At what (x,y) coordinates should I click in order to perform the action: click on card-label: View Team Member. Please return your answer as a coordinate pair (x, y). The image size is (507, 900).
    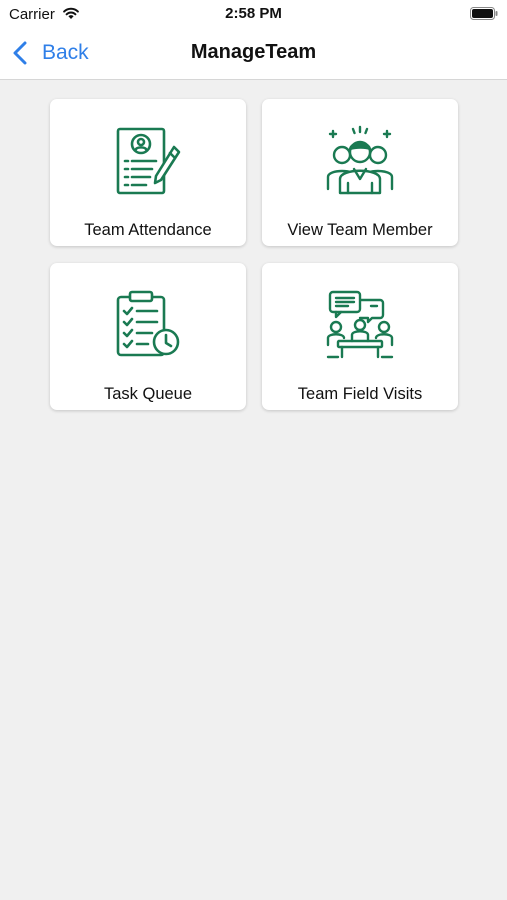
    Looking at the image, I should click on (360, 230).